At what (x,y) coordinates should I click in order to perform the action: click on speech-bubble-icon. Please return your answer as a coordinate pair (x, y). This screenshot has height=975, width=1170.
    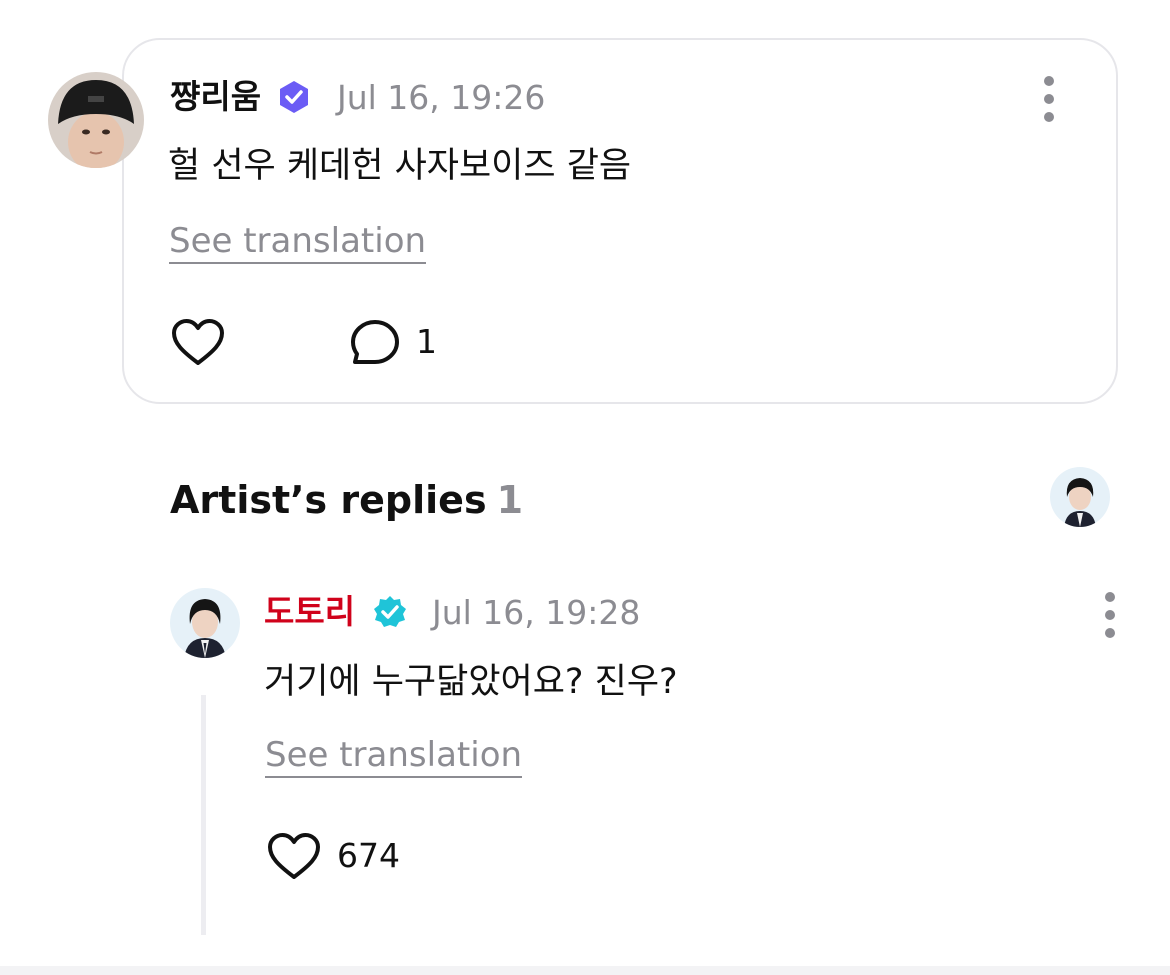
    Looking at the image, I should click on (375, 345).